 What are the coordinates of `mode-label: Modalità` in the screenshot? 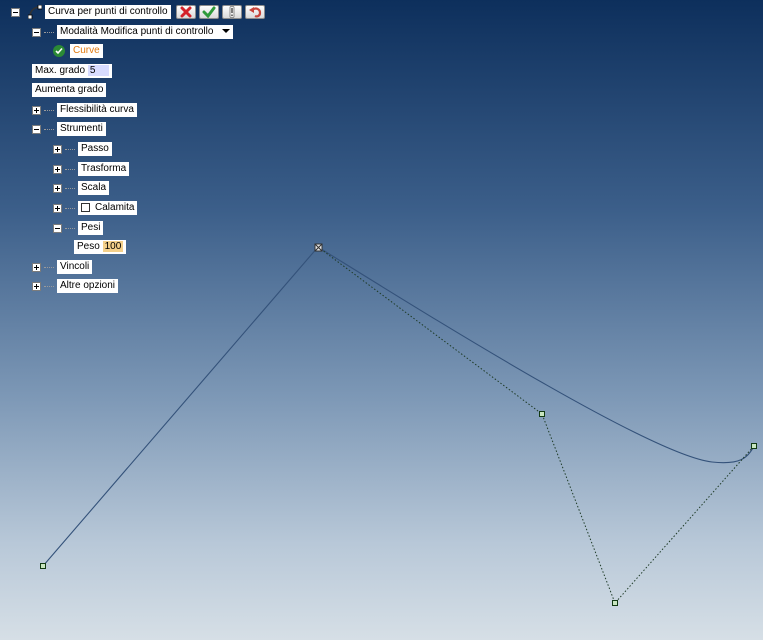 It's located at (79, 31).